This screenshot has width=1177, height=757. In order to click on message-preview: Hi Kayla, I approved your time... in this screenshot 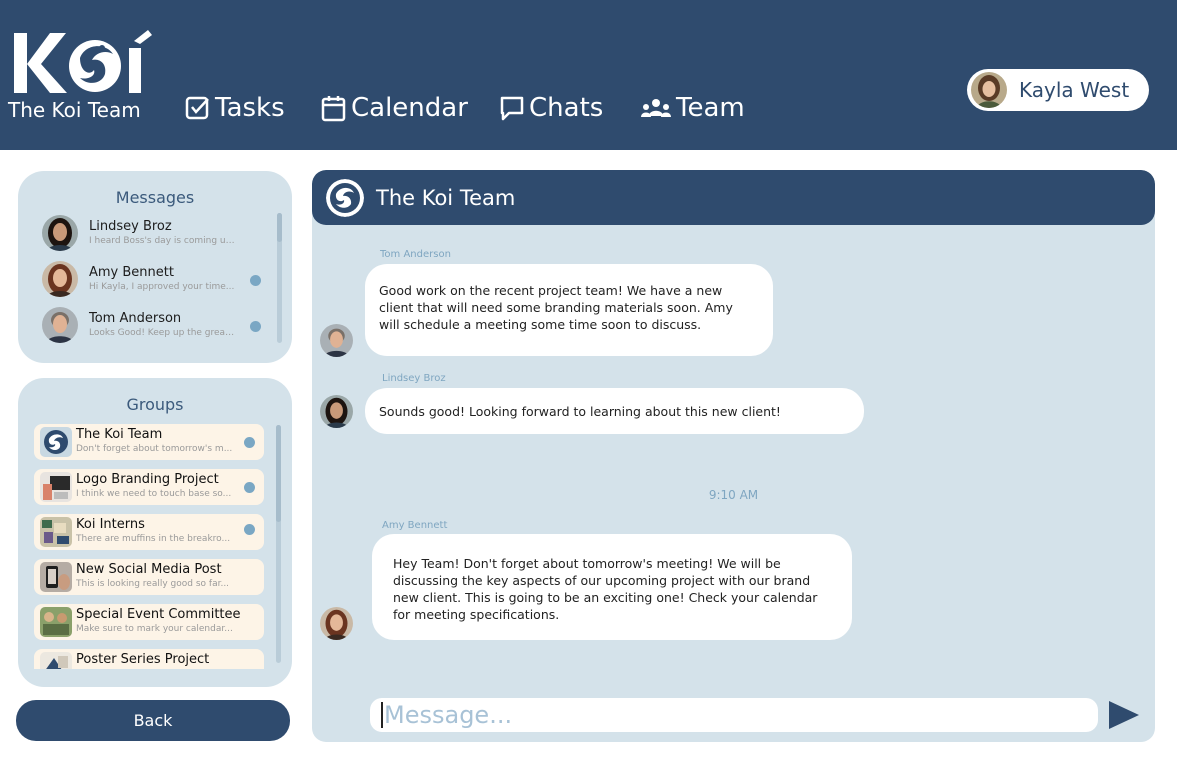, I will do `click(162, 287)`.